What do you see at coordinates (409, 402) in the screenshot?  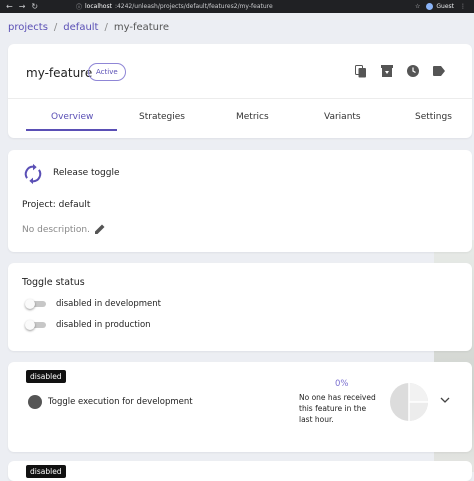 I see `exposure-pie-icon` at bounding box center [409, 402].